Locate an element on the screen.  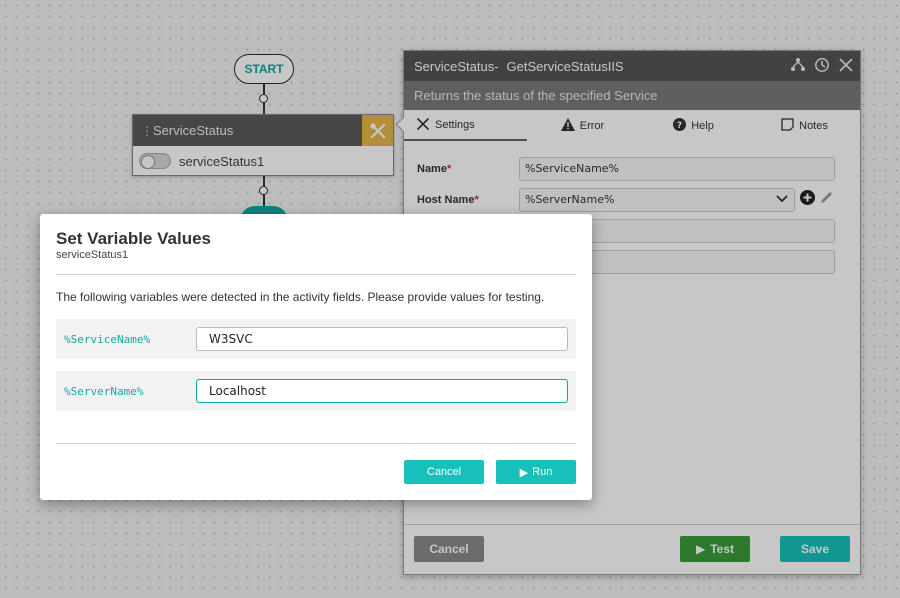
cancel-button: Cancel is located at coordinates (444, 472).